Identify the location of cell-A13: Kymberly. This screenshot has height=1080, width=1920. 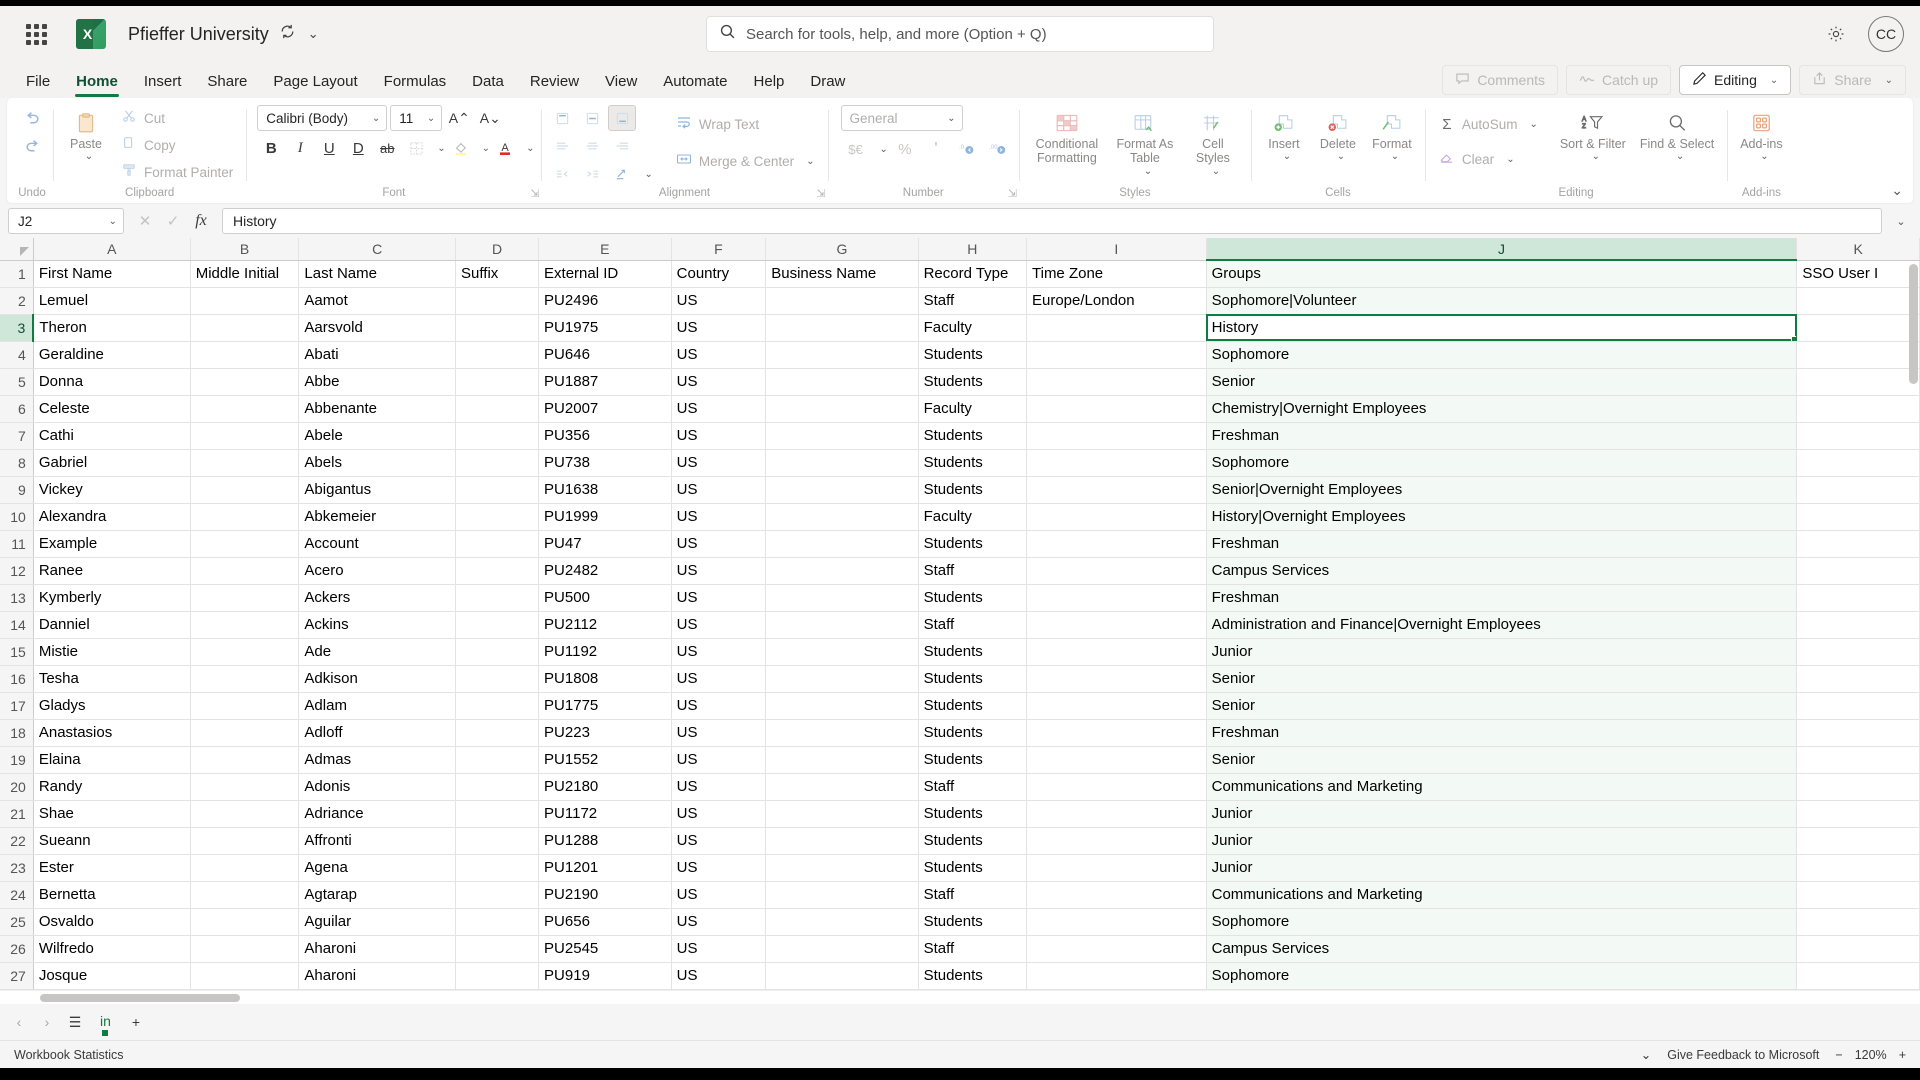
(112, 598).